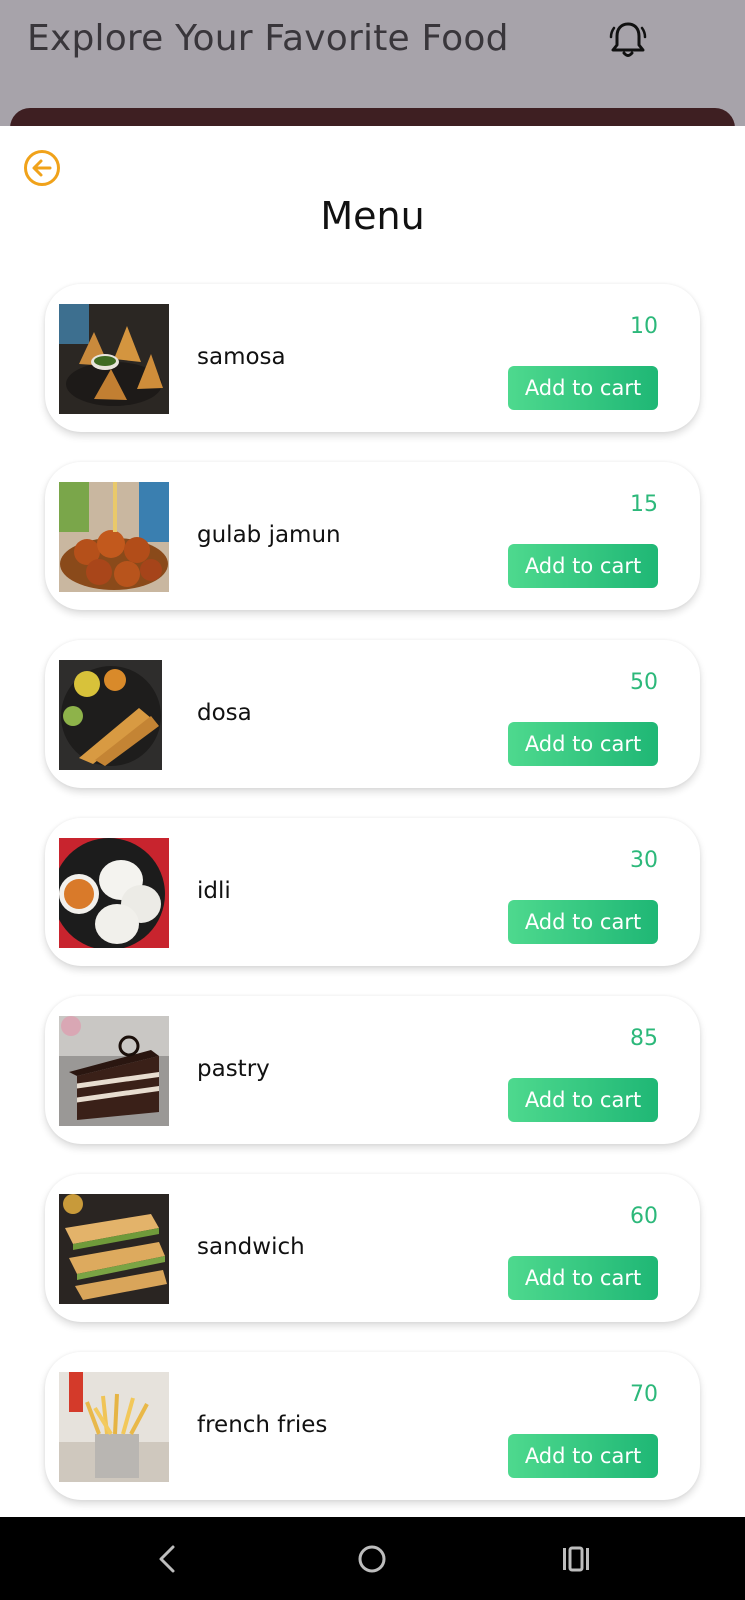 This screenshot has width=745, height=1600. Describe the element at coordinates (372, 358) in the screenshot. I see `menu-item-card: samosa 10 Add to cart` at that location.